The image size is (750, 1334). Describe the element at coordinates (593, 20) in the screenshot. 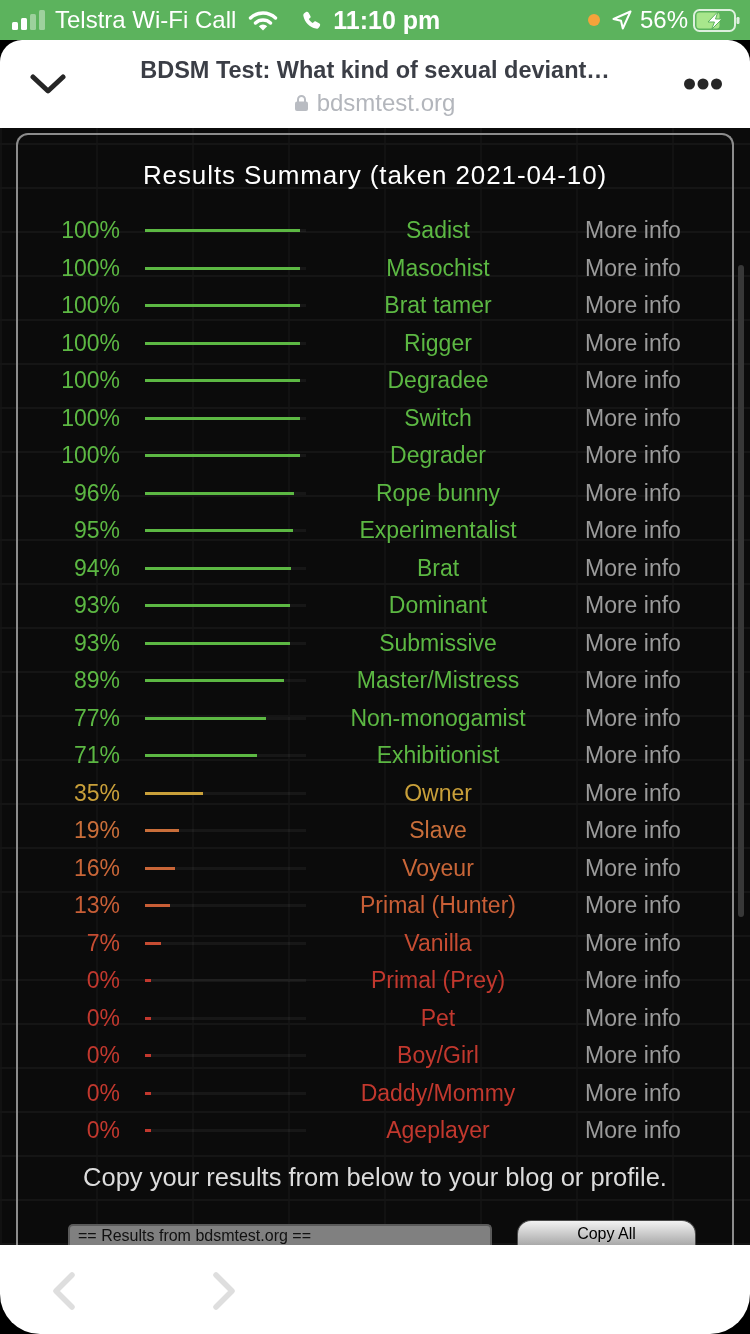

I see `indicator-dot-icon` at that location.